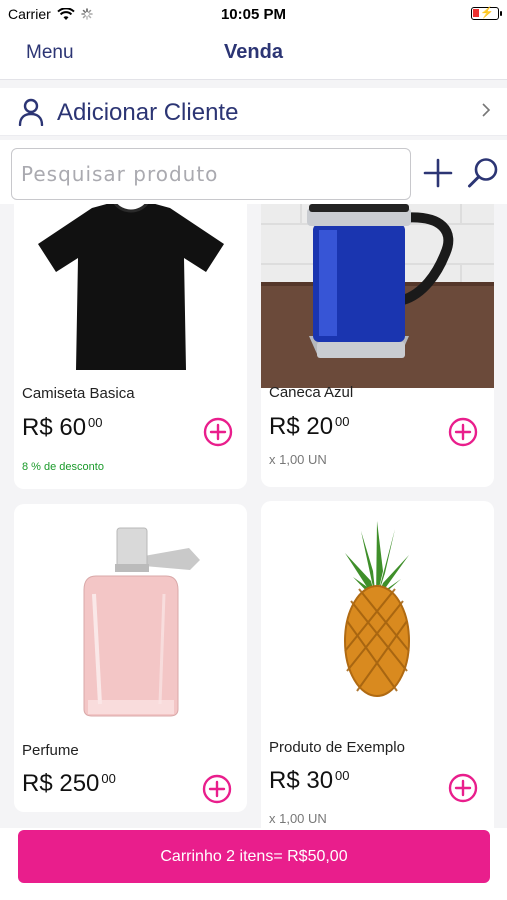 This screenshot has height=900, width=507. I want to click on product-card: Caneca Azul R$ 20 00 x 1,00 UN, so click(377, 345).